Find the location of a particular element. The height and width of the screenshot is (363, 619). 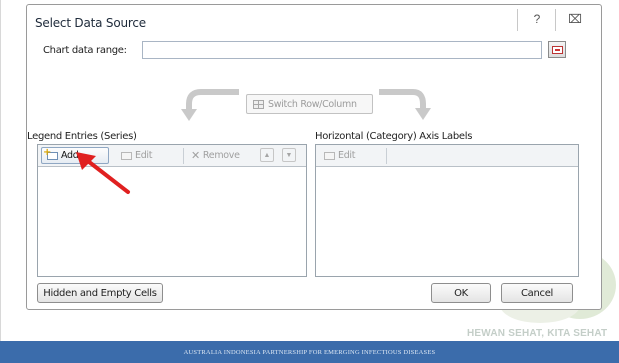

watermark-text: HEWAN SEHAT, KITA SEHAT is located at coordinates (537, 333).